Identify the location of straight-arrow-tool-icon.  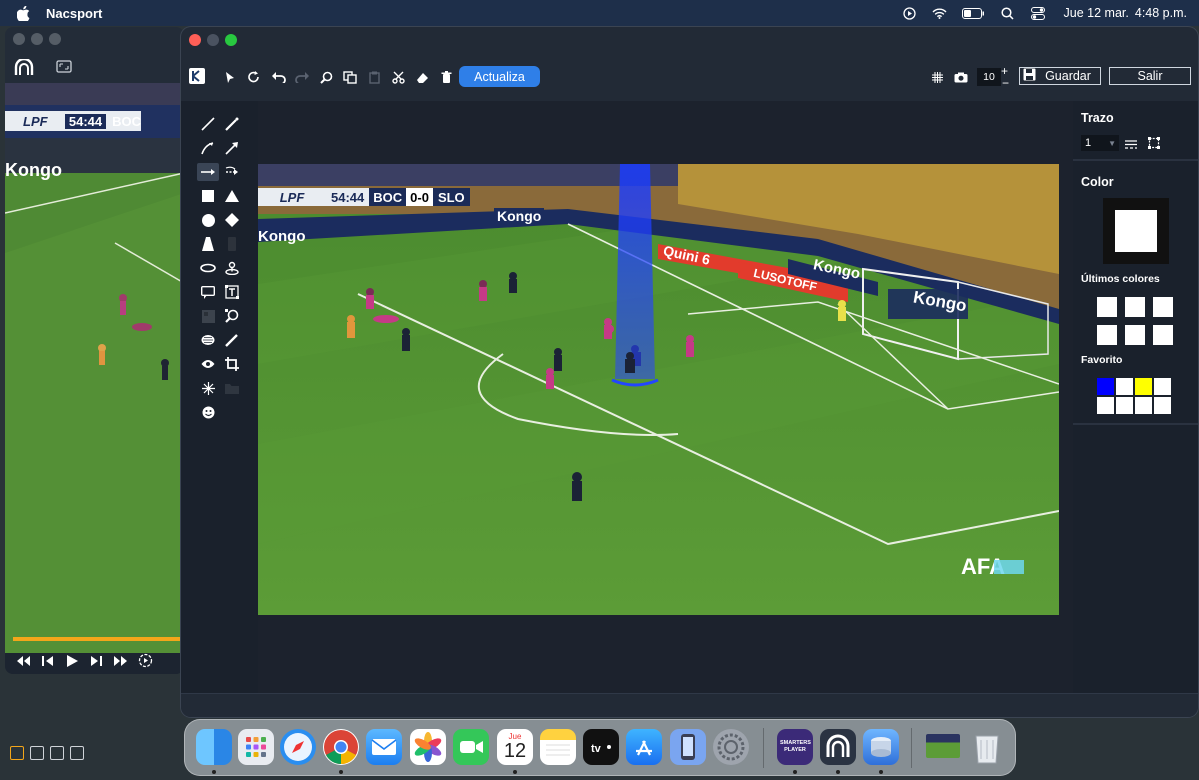
(208, 172).